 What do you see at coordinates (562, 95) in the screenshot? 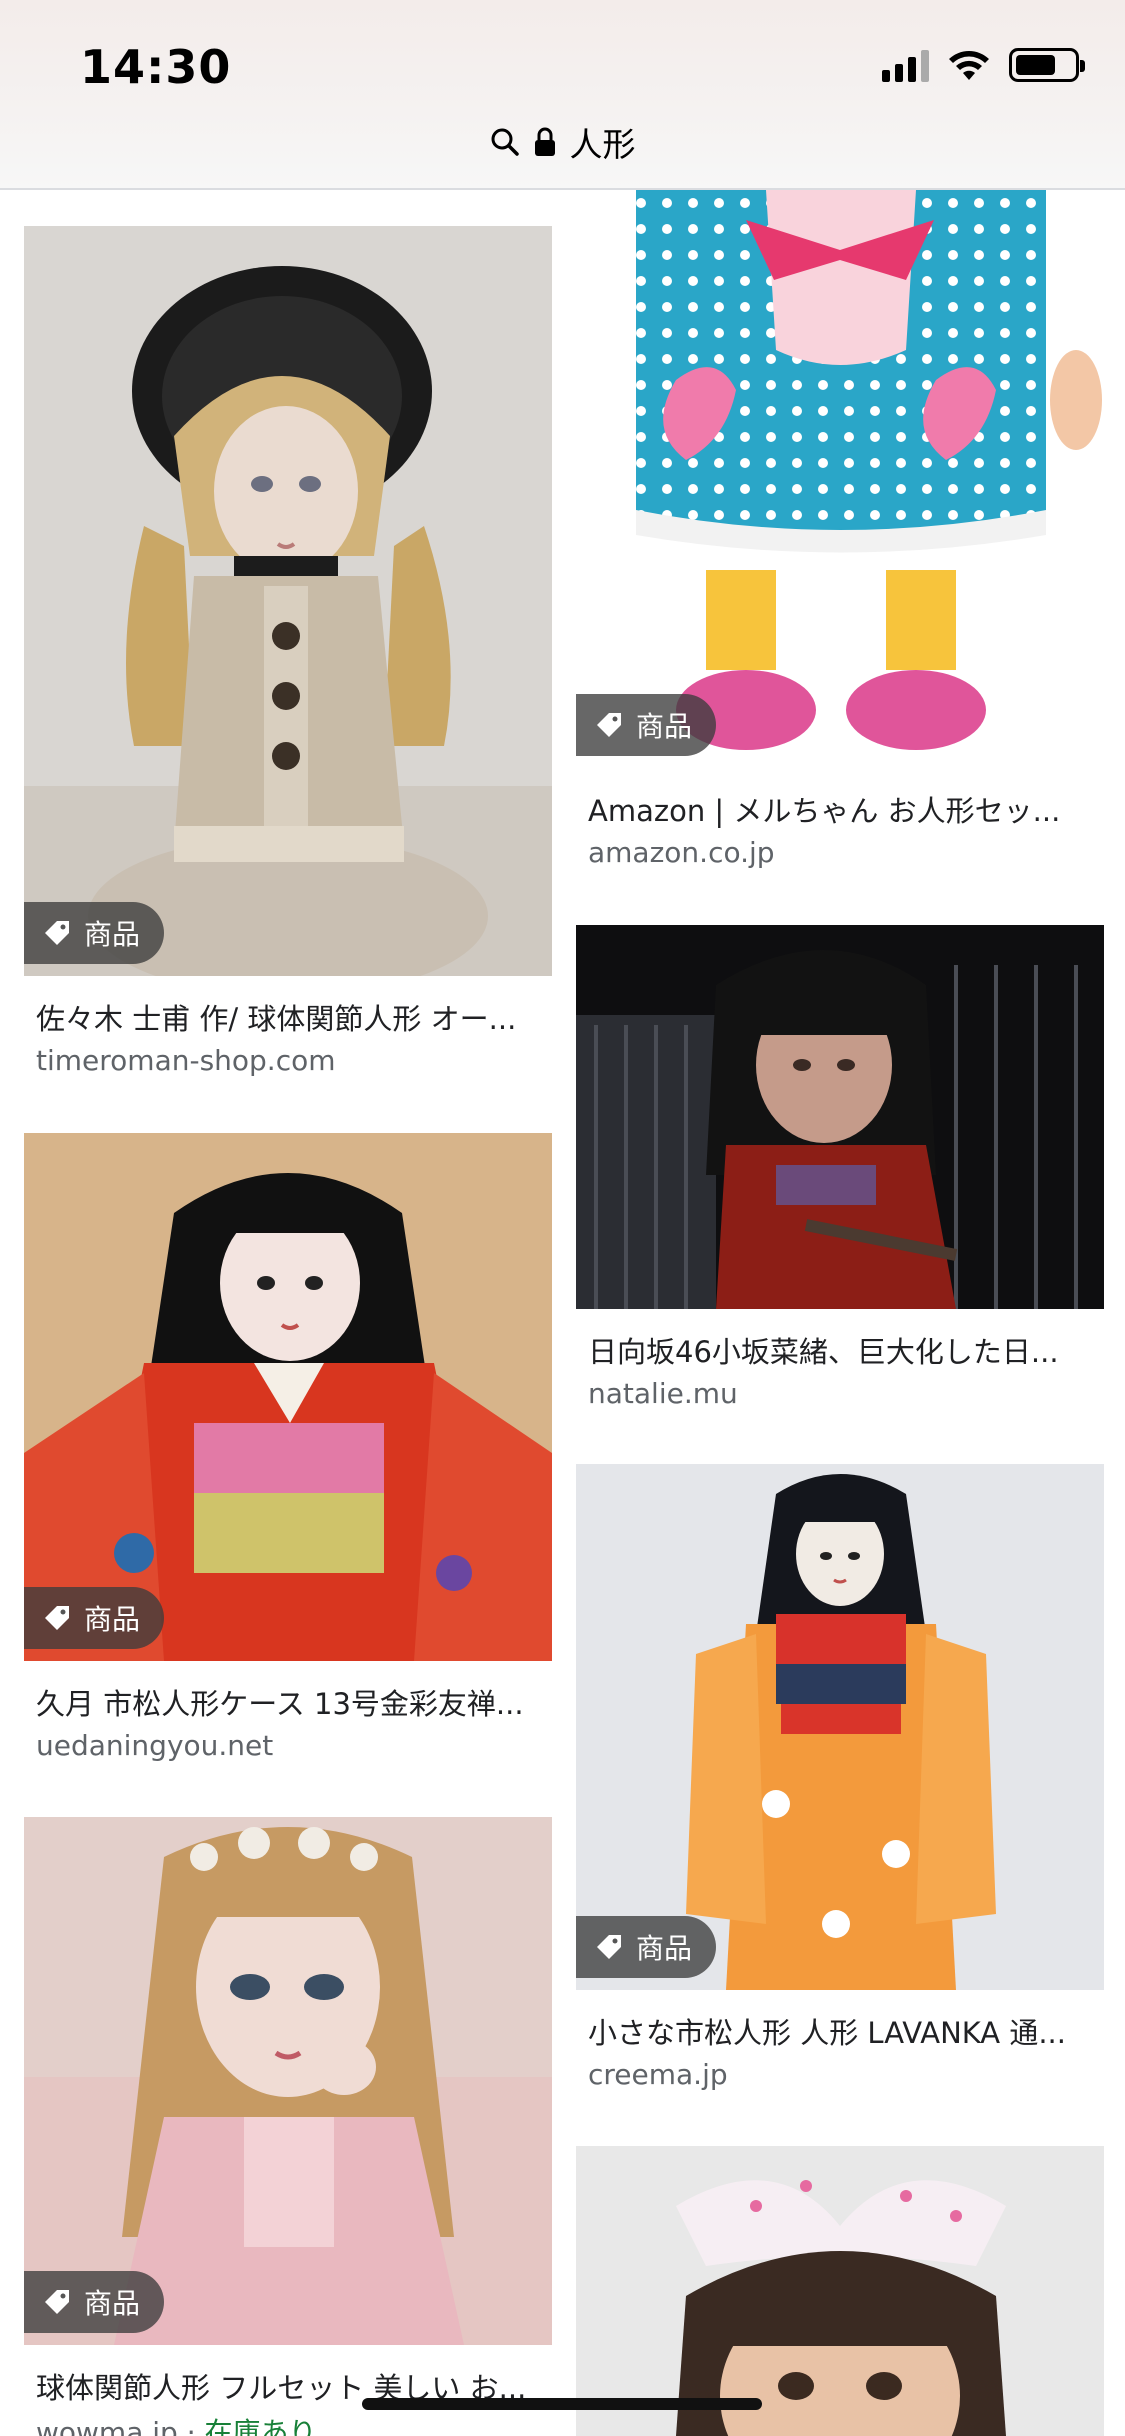
I see `browser-top-bar: 14:30 人形` at bounding box center [562, 95].